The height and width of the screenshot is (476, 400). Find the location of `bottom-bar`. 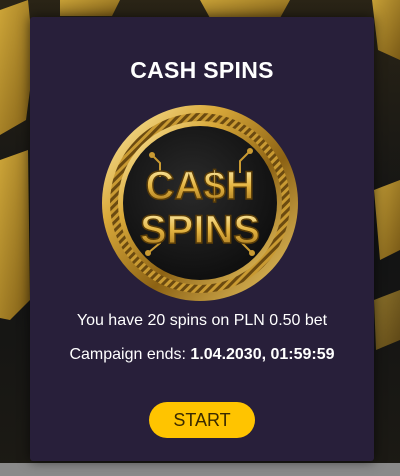

bottom-bar is located at coordinates (200, 469).